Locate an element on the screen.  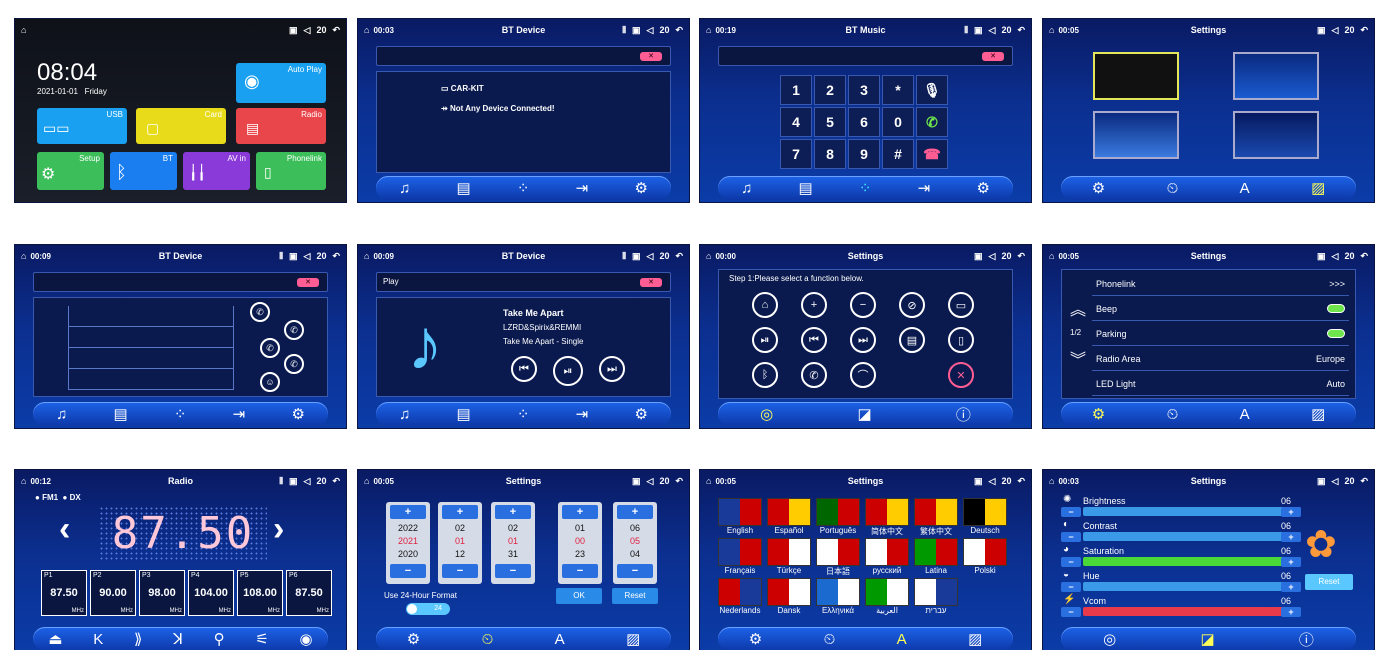
slider-row: ◒ Hue 06 − + is located at coordinates (1181, 581).